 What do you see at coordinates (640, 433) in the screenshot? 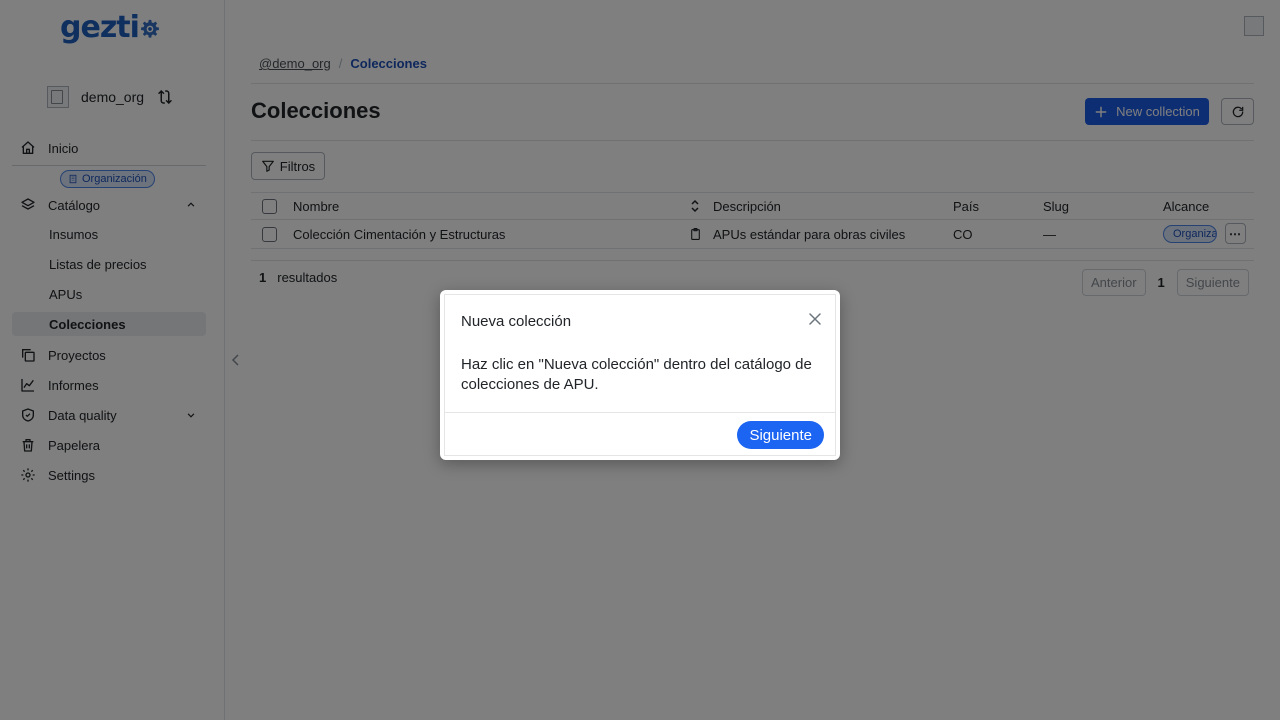
I see `dialog-footer: Siguiente` at bounding box center [640, 433].